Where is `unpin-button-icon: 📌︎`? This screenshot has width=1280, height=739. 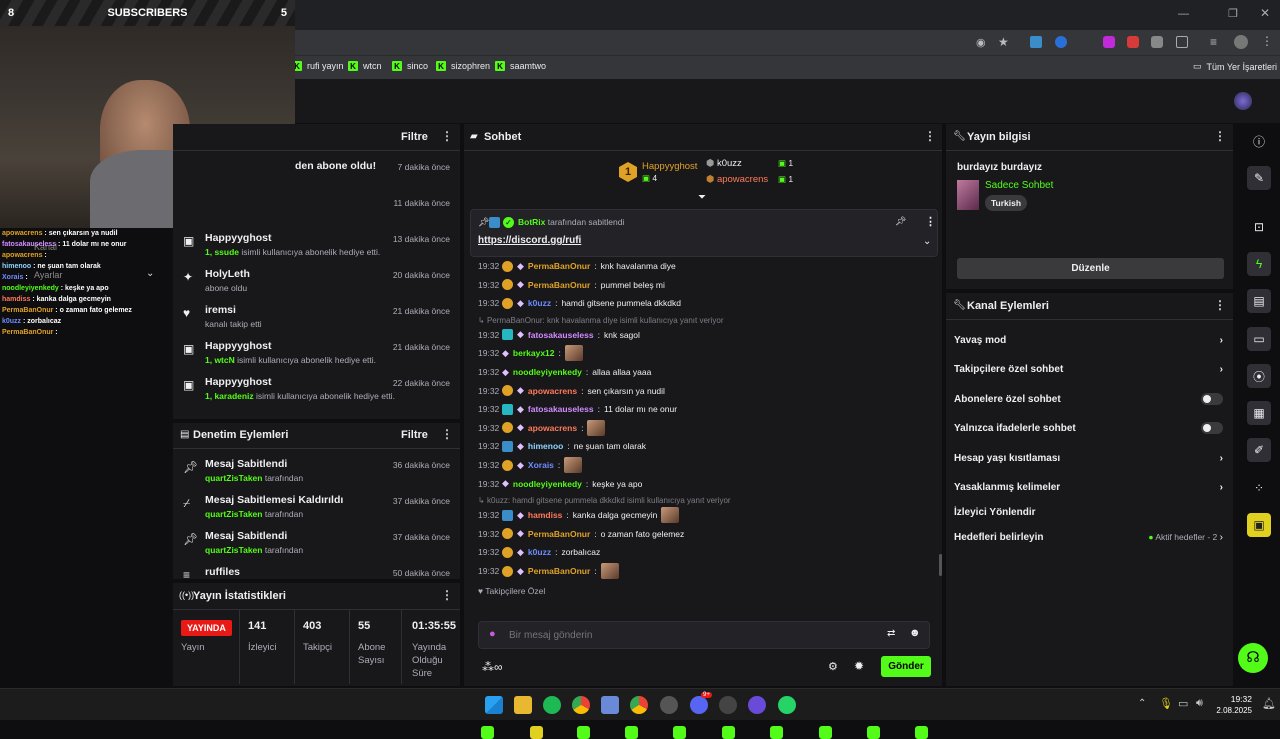
unpin-button-icon: 📌︎ is located at coordinates (900, 221).